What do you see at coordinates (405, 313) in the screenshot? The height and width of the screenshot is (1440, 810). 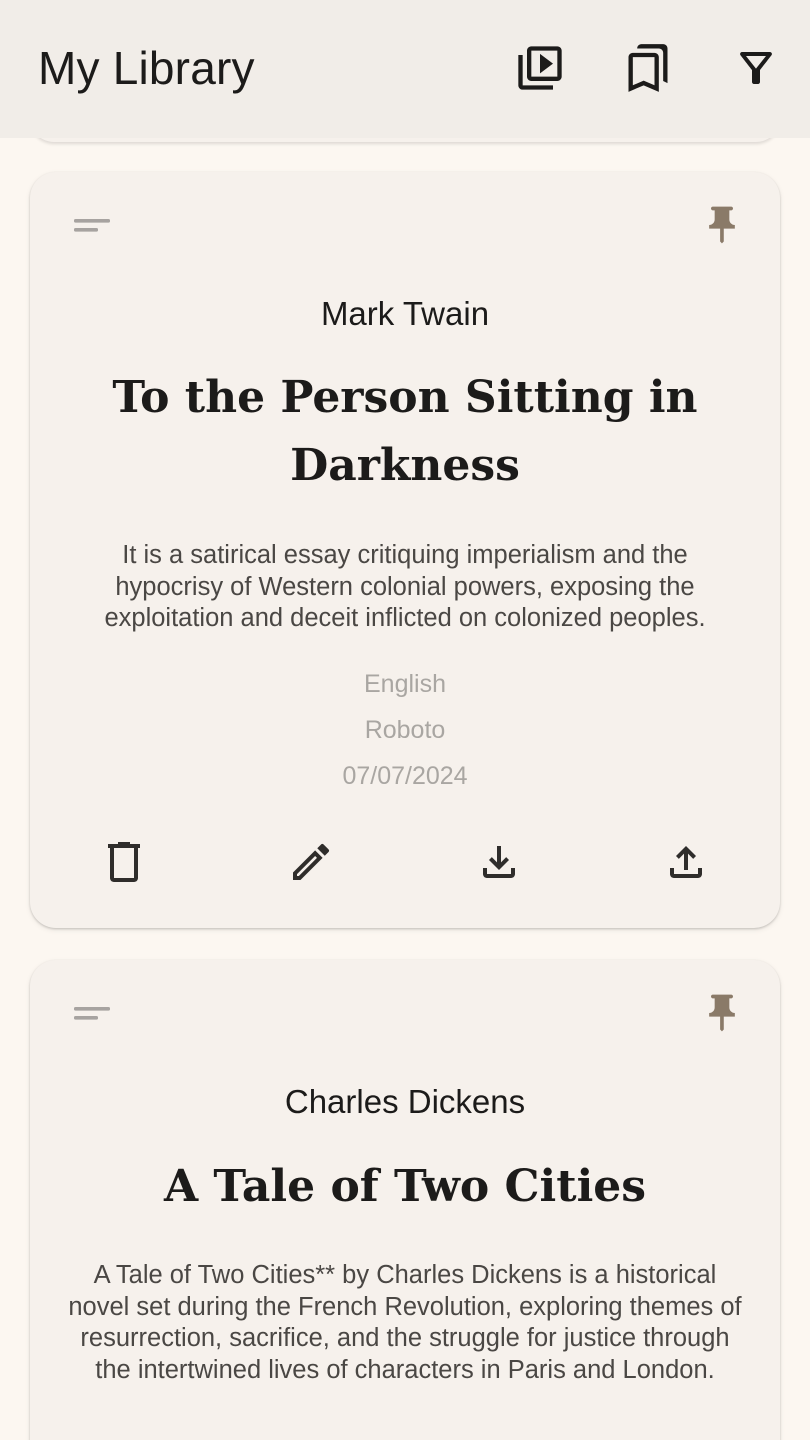 I see `book-author: Mark Twain` at bounding box center [405, 313].